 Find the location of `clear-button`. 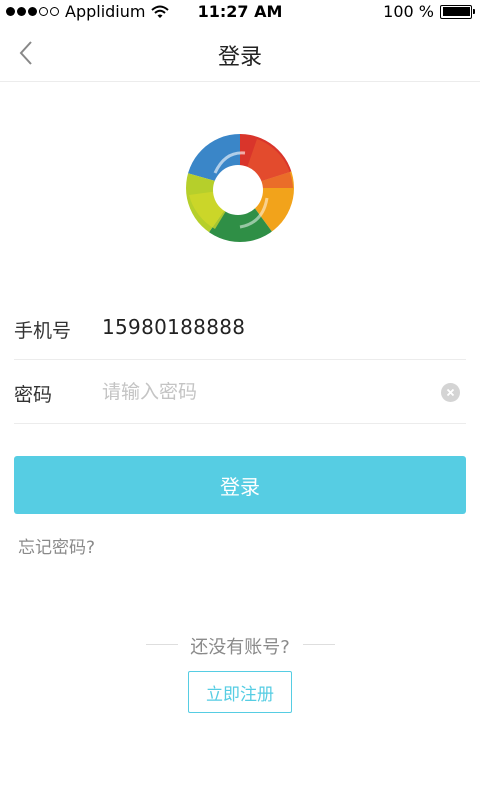

clear-button is located at coordinates (450, 392).